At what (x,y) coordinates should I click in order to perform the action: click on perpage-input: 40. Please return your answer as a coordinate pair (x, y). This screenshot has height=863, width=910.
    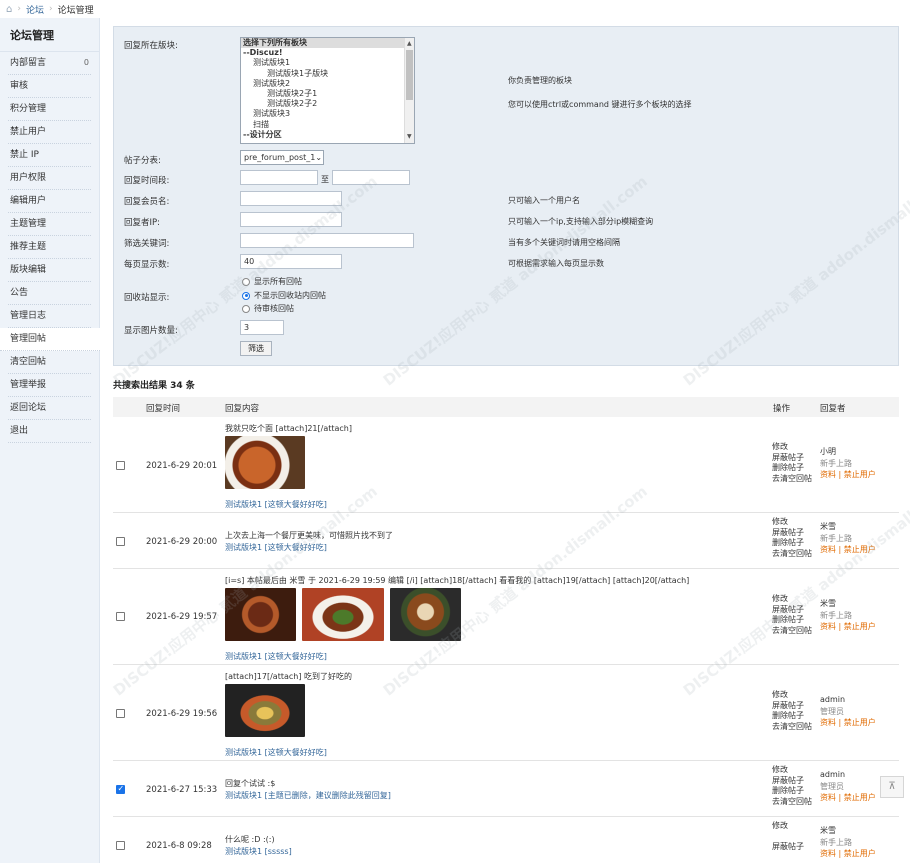
    Looking at the image, I should click on (291, 261).